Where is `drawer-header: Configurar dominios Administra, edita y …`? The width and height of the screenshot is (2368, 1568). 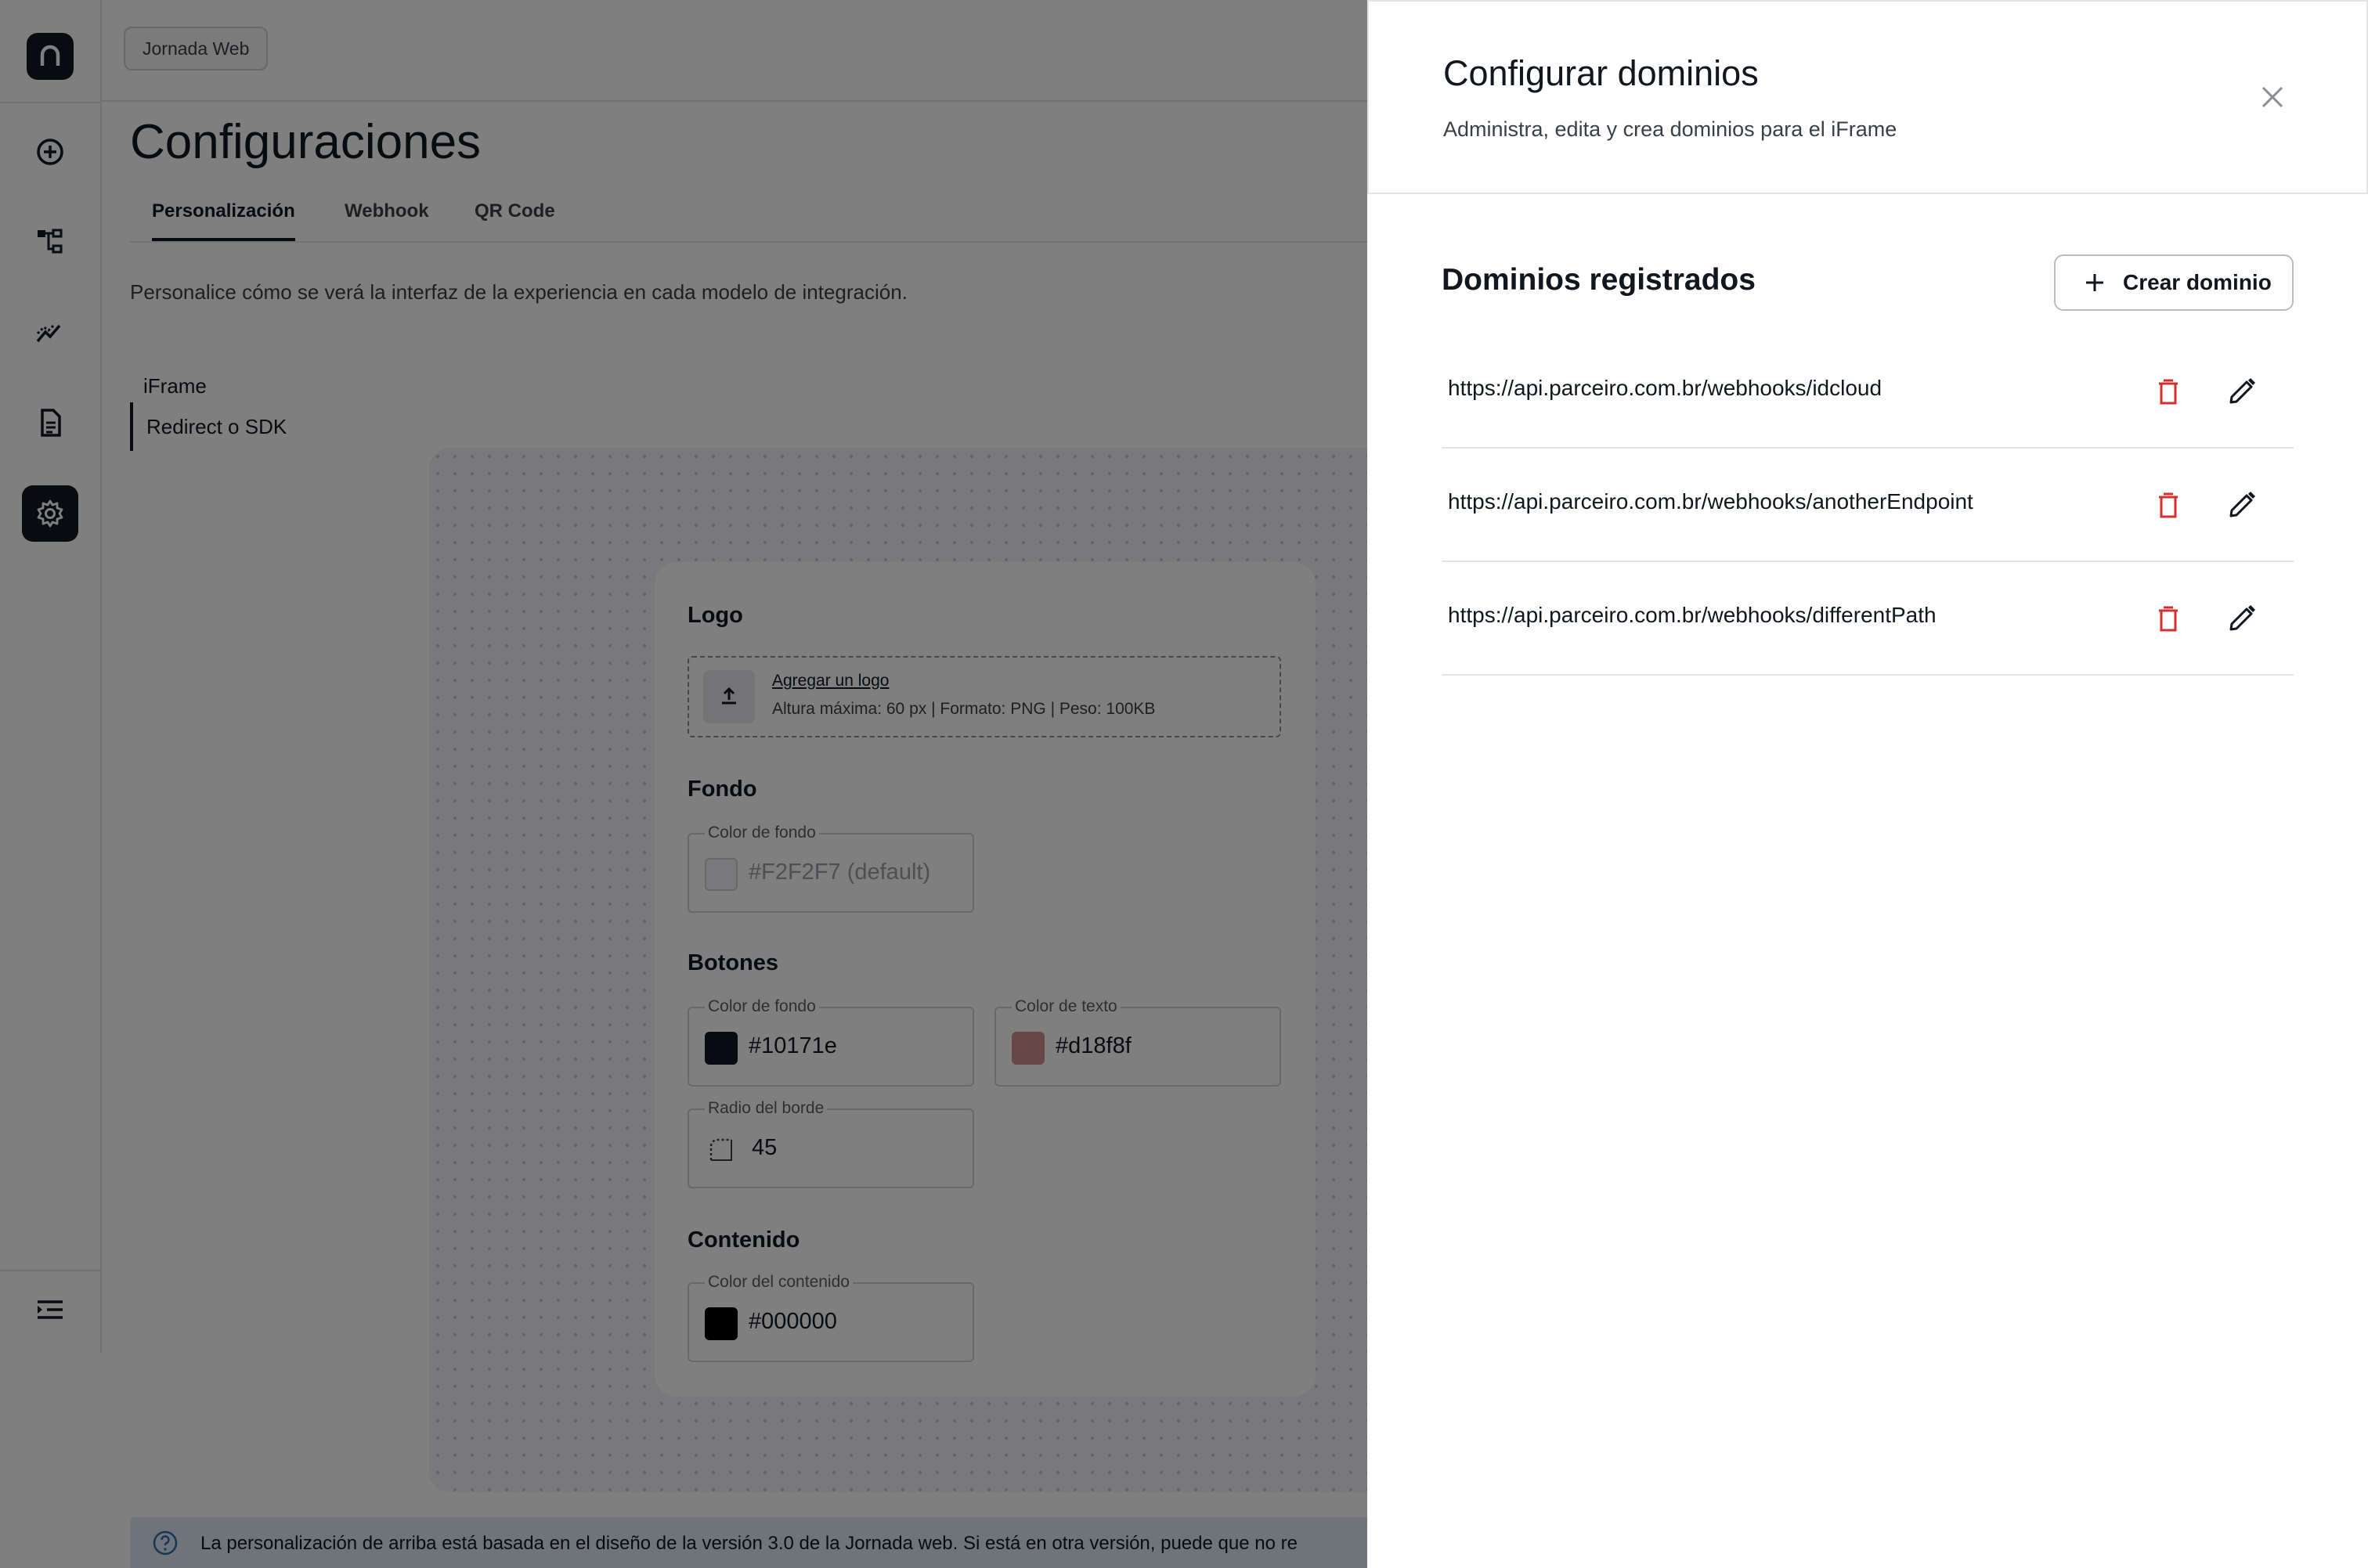 drawer-header: Configurar dominios Administra, edita y … is located at coordinates (1867, 97).